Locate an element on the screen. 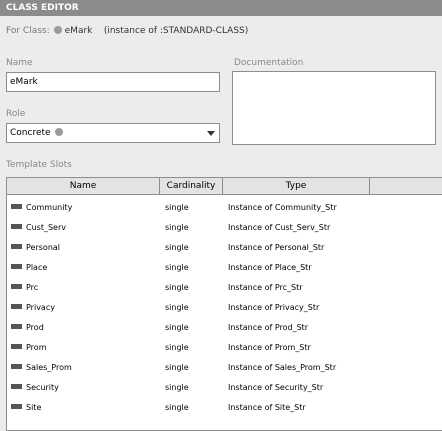 This screenshot has width=442, height=431. for-class-label: For Class: is located at coordinates (28, 31).